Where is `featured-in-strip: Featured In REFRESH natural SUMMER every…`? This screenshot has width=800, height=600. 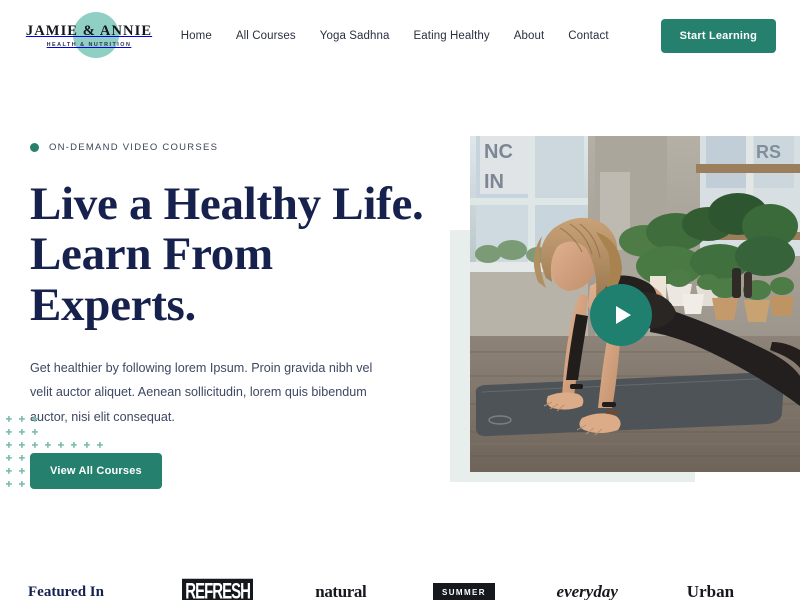 featured-in-strip: Featured In REFRESH natural SUMMER every… is located at coordinates (400, 585).